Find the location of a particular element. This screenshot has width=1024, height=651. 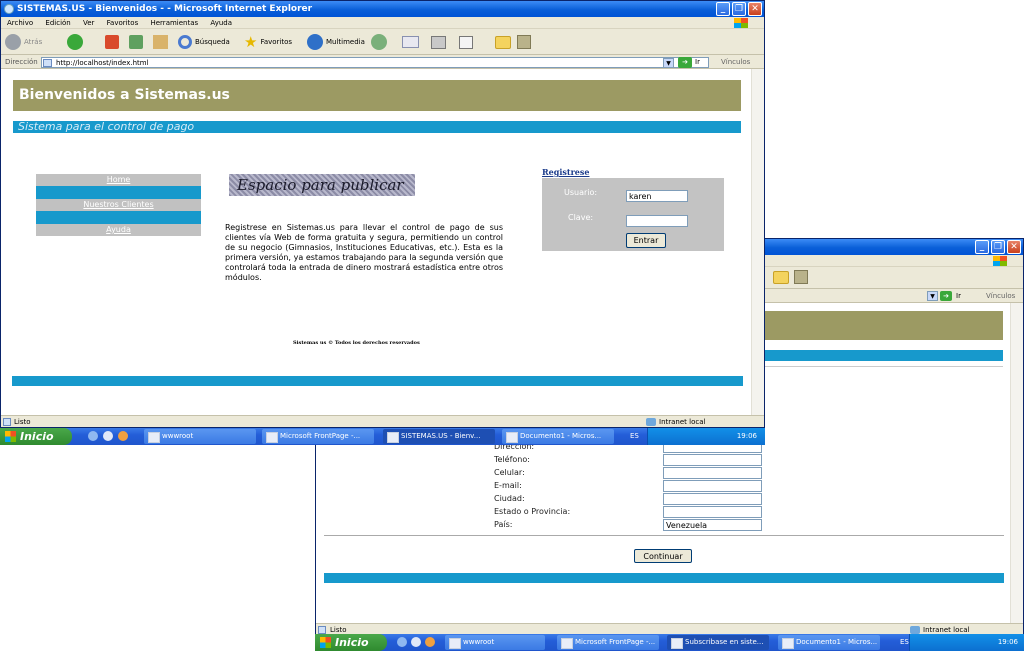

messenger-button is located at coordinates (524, 42).